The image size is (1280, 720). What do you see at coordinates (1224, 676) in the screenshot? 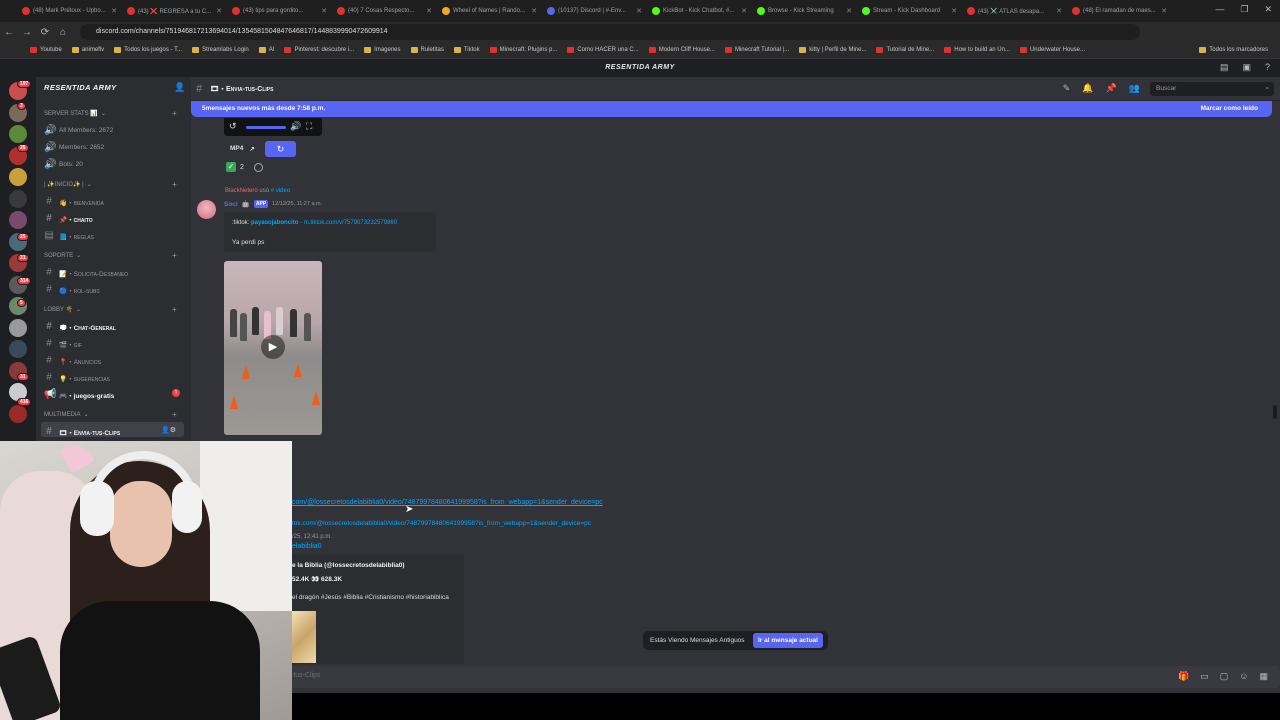
I see `sticker-icon: ▢` at bounding box center [1224, 676].